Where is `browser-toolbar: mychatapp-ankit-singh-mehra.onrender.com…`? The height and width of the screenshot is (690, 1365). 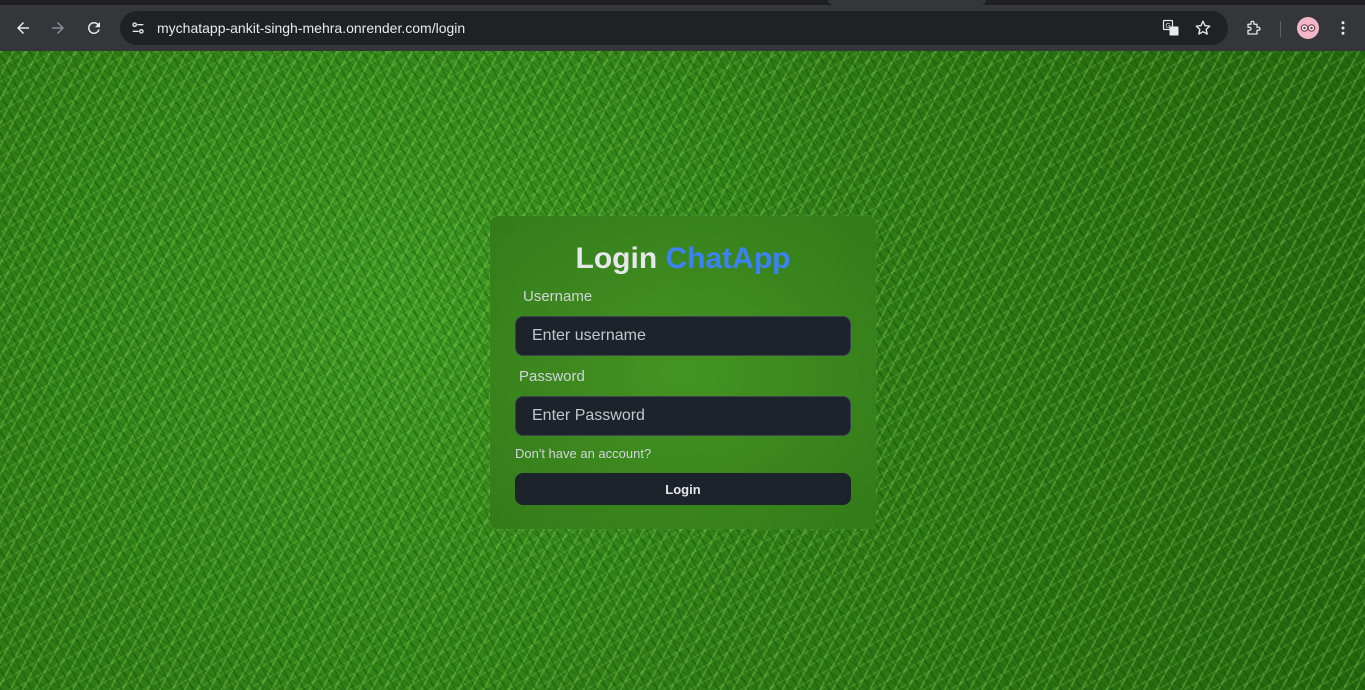 browser-toolbar: mychatapp-ankit-singh-mehra.onrender.com… is located at coordinates (682, 28).